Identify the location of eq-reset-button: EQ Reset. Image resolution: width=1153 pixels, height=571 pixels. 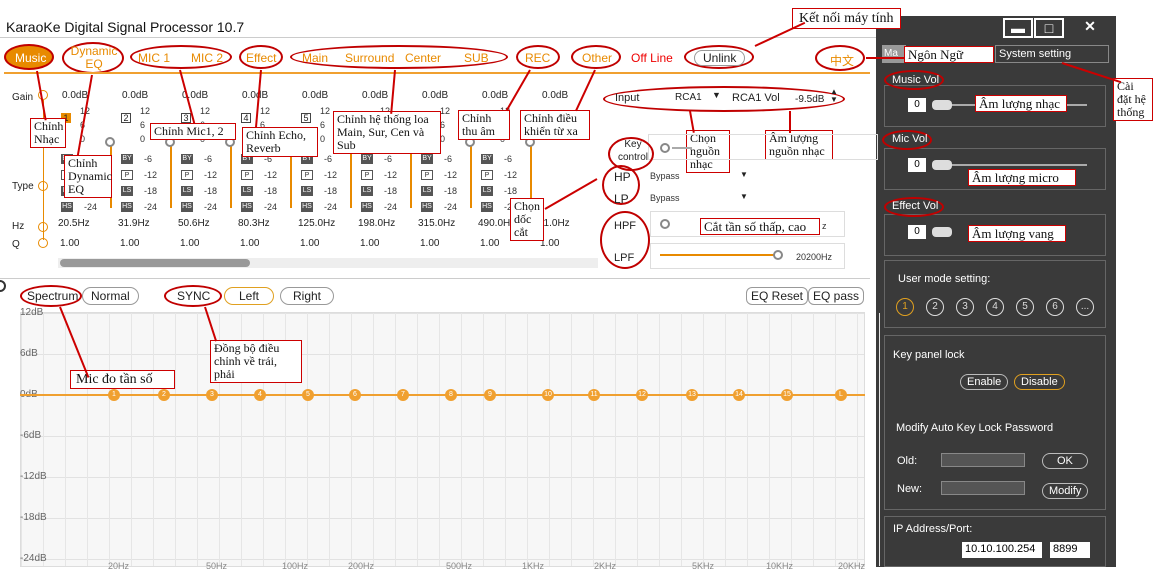
(777, 296).